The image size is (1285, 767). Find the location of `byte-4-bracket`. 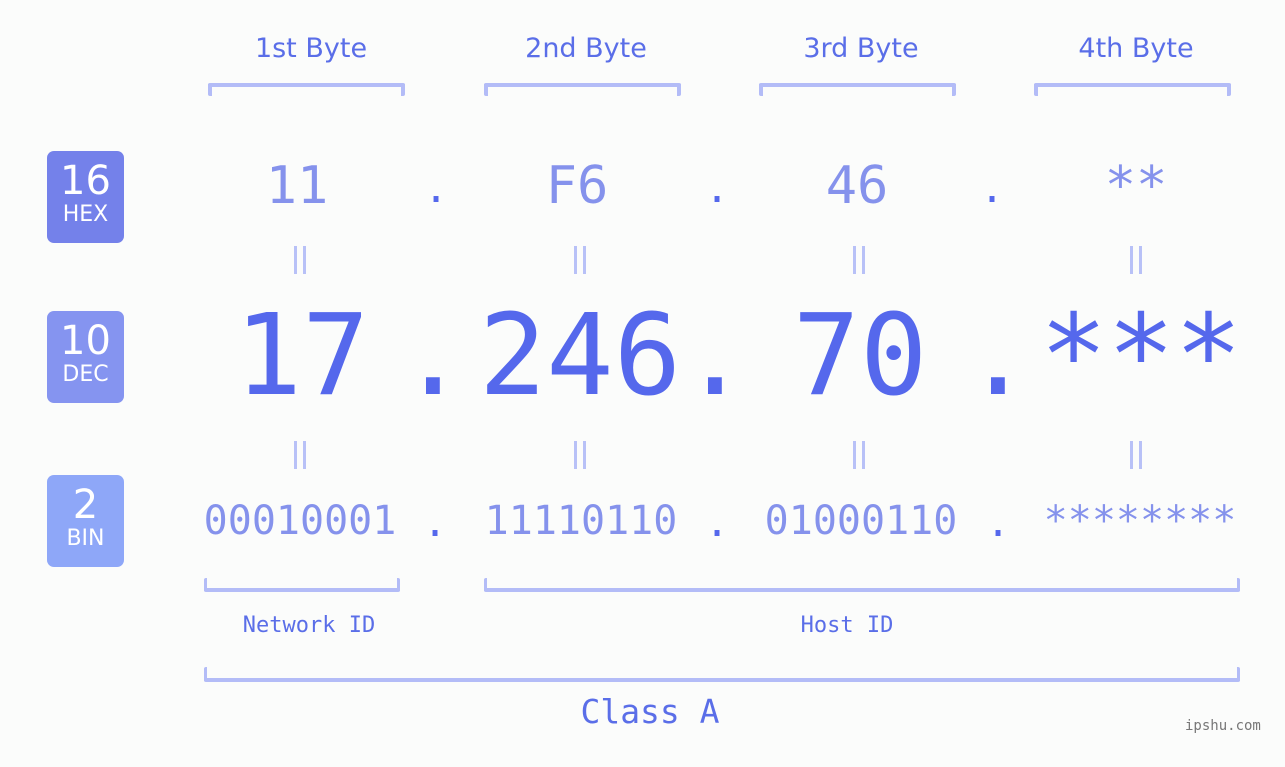

byte-4-bracket is located at coordinates (1132, 89).